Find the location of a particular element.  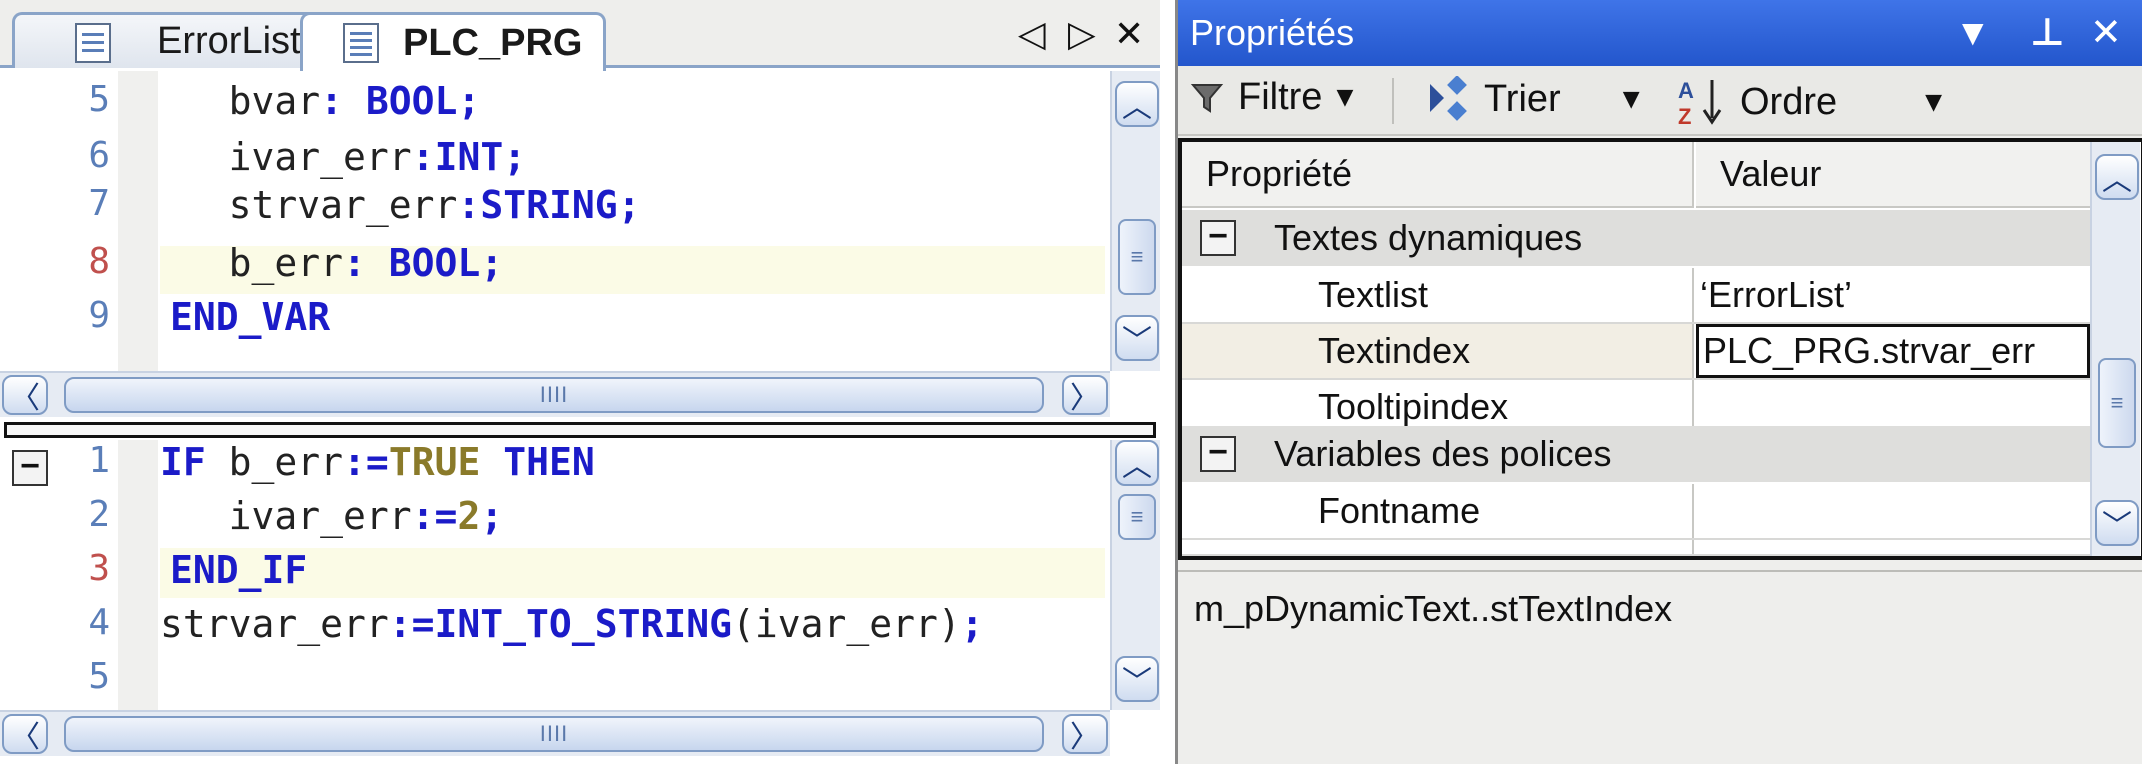

property-row: Textlist ‘ErrorList’ is located at coordinates (1636, 296).